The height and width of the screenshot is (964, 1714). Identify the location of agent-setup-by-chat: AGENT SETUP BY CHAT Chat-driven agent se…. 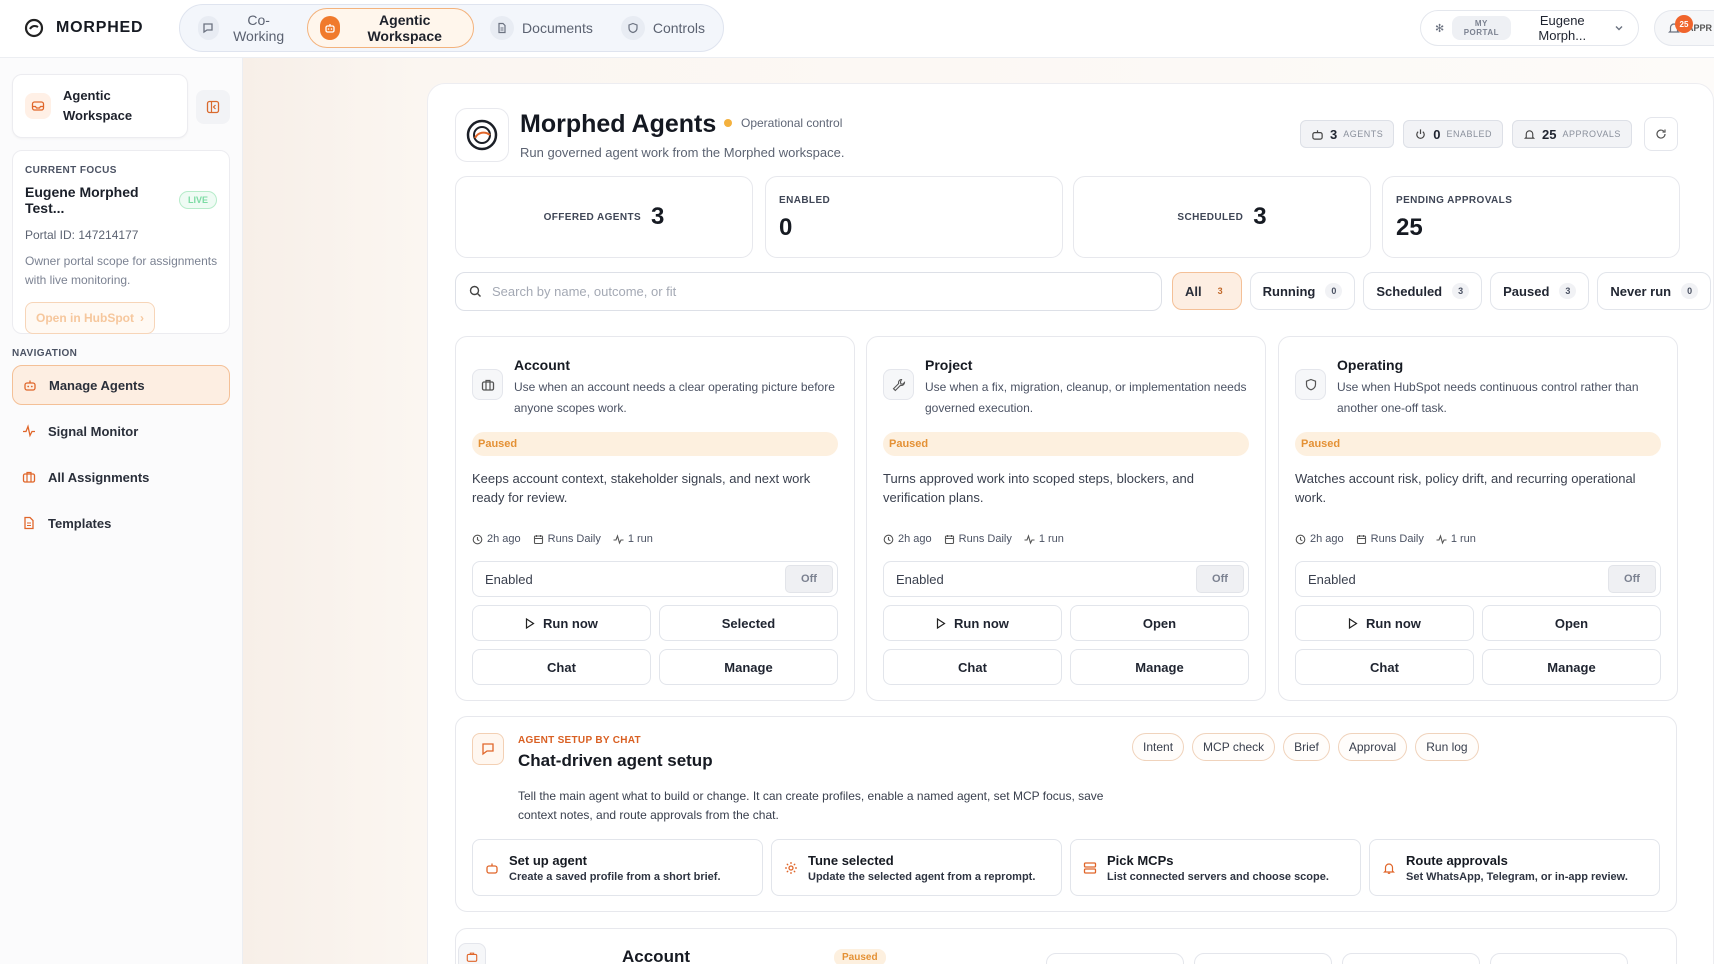
(1066, 814).